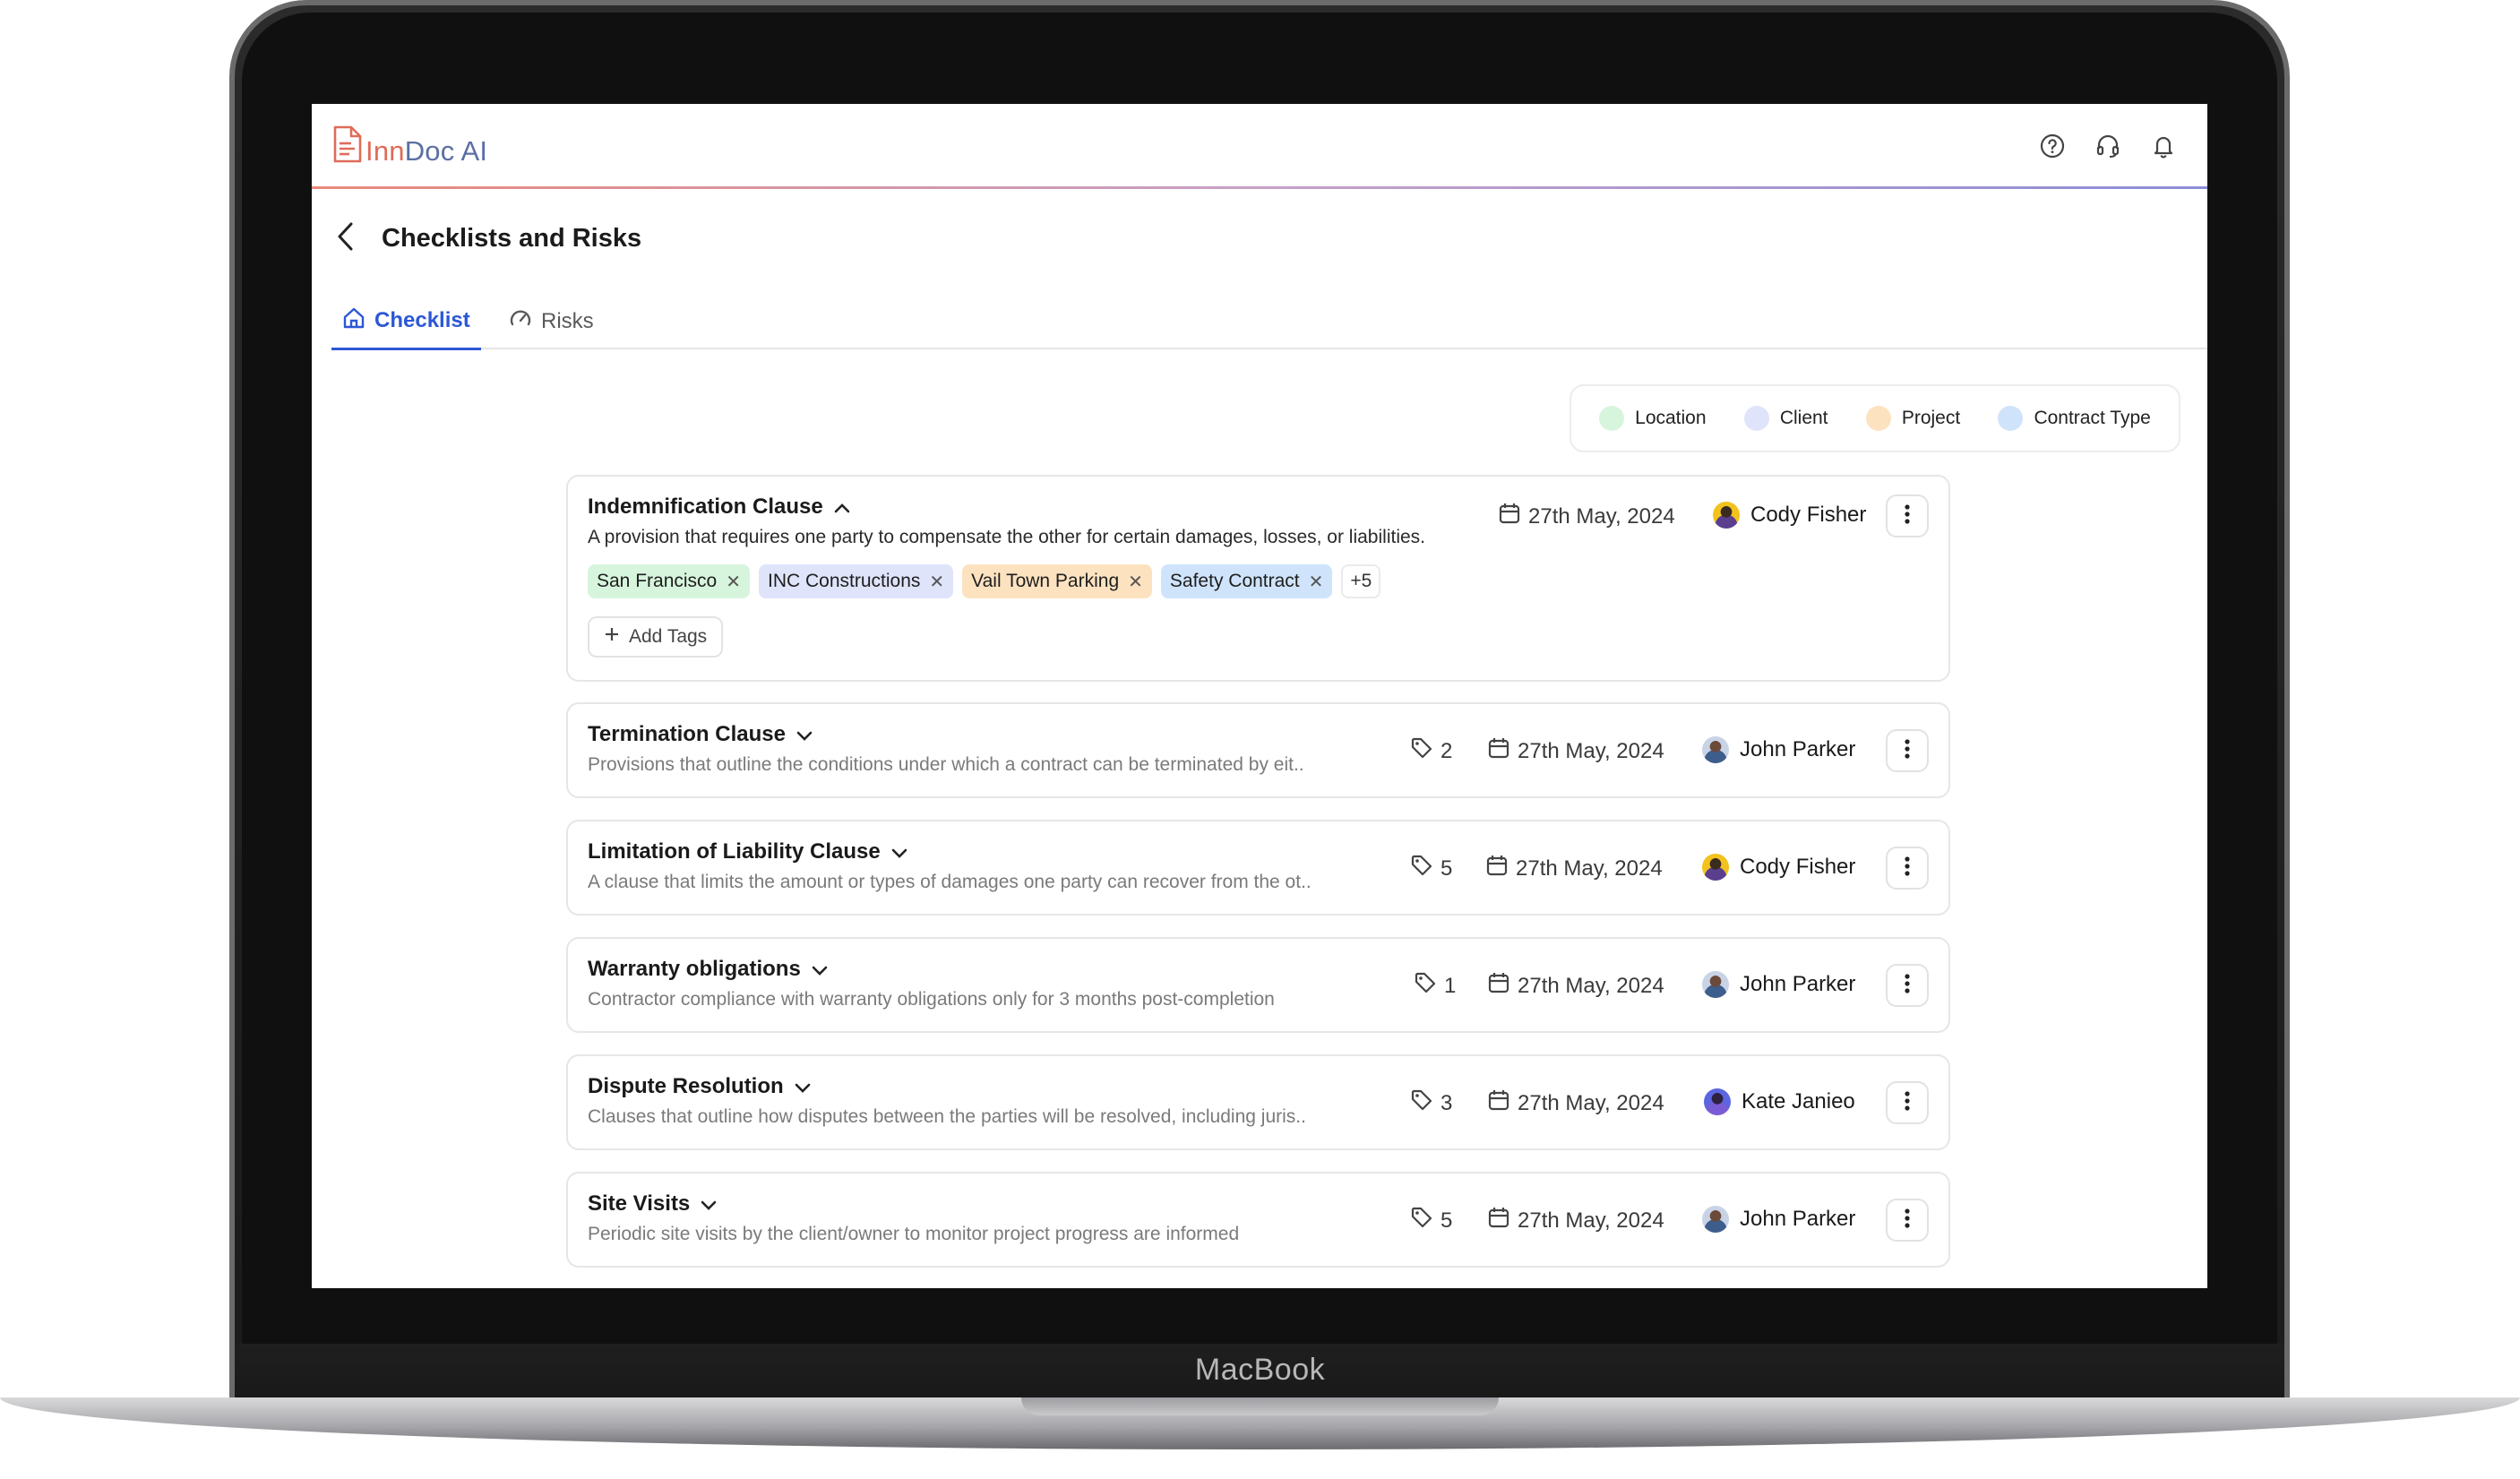 This screenshot has height=1479, width=2520. Describe the element at coordinates (2163, 146) in the screenshot. I see `bell-icon` at that location.